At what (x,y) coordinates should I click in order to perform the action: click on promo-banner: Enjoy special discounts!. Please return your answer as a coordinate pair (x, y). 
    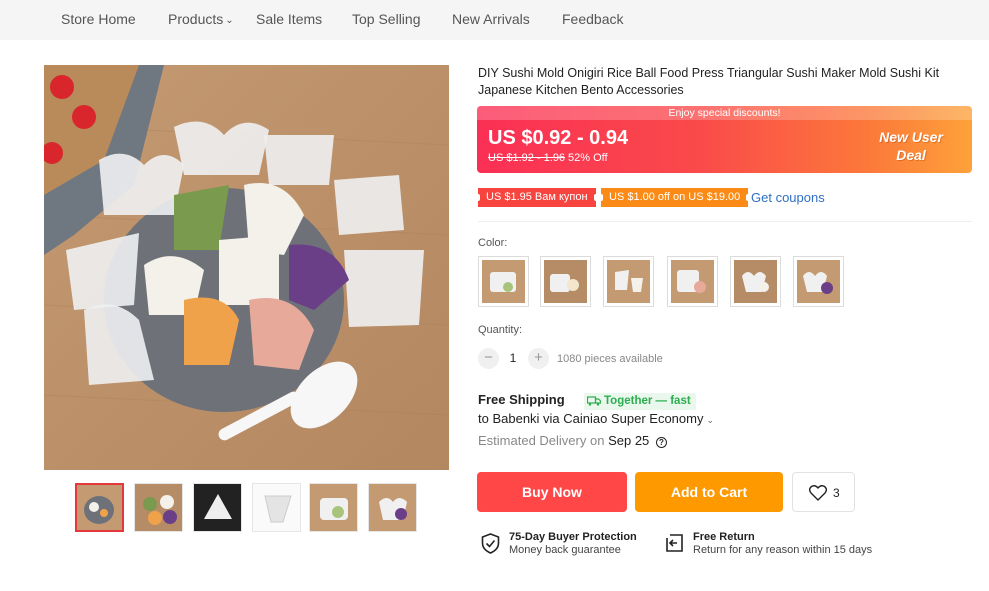
    Looking at the image, I should click on (724, 113).